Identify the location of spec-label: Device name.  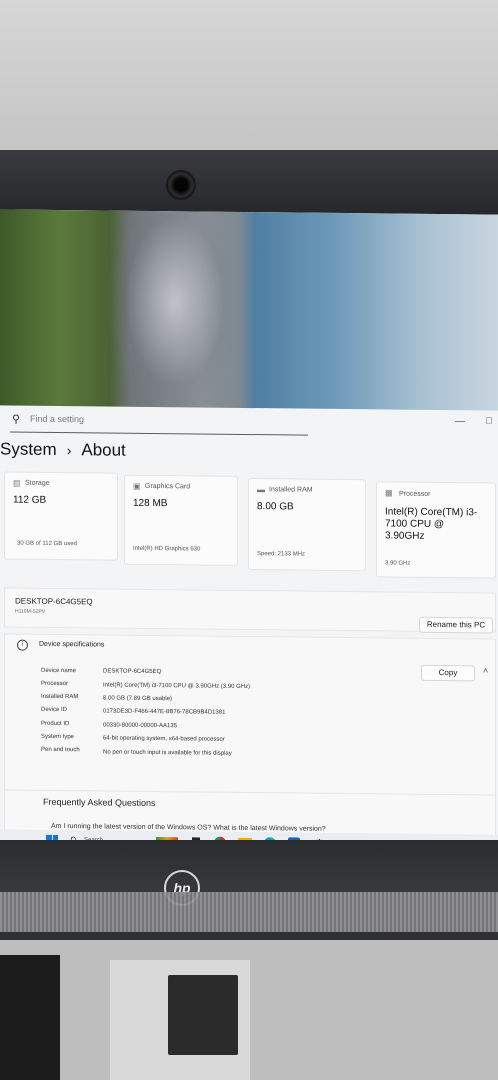
(59, 671).